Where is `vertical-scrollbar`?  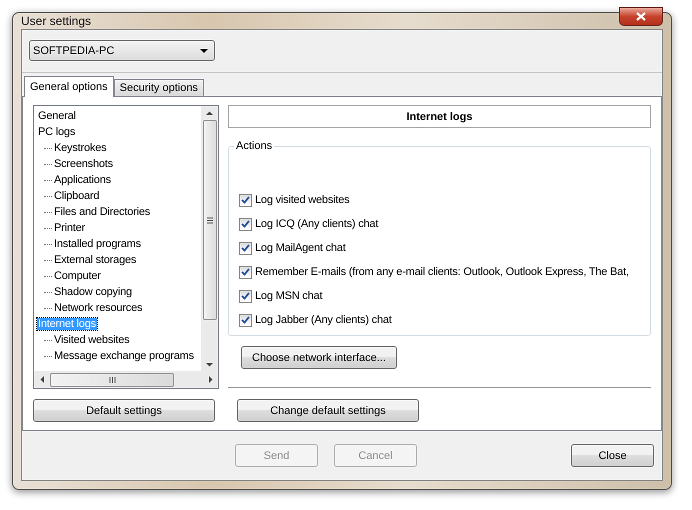 vertical-scrollbar is located at coordinates (209, 238).